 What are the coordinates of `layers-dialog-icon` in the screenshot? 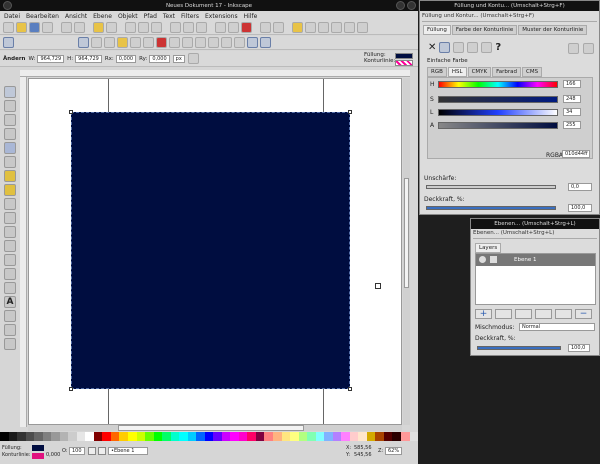 It's located at (323, 27).